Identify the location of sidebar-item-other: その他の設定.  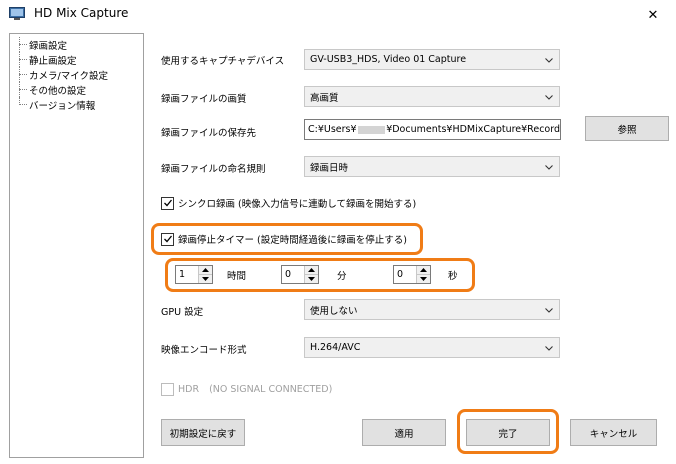
(48, 89).